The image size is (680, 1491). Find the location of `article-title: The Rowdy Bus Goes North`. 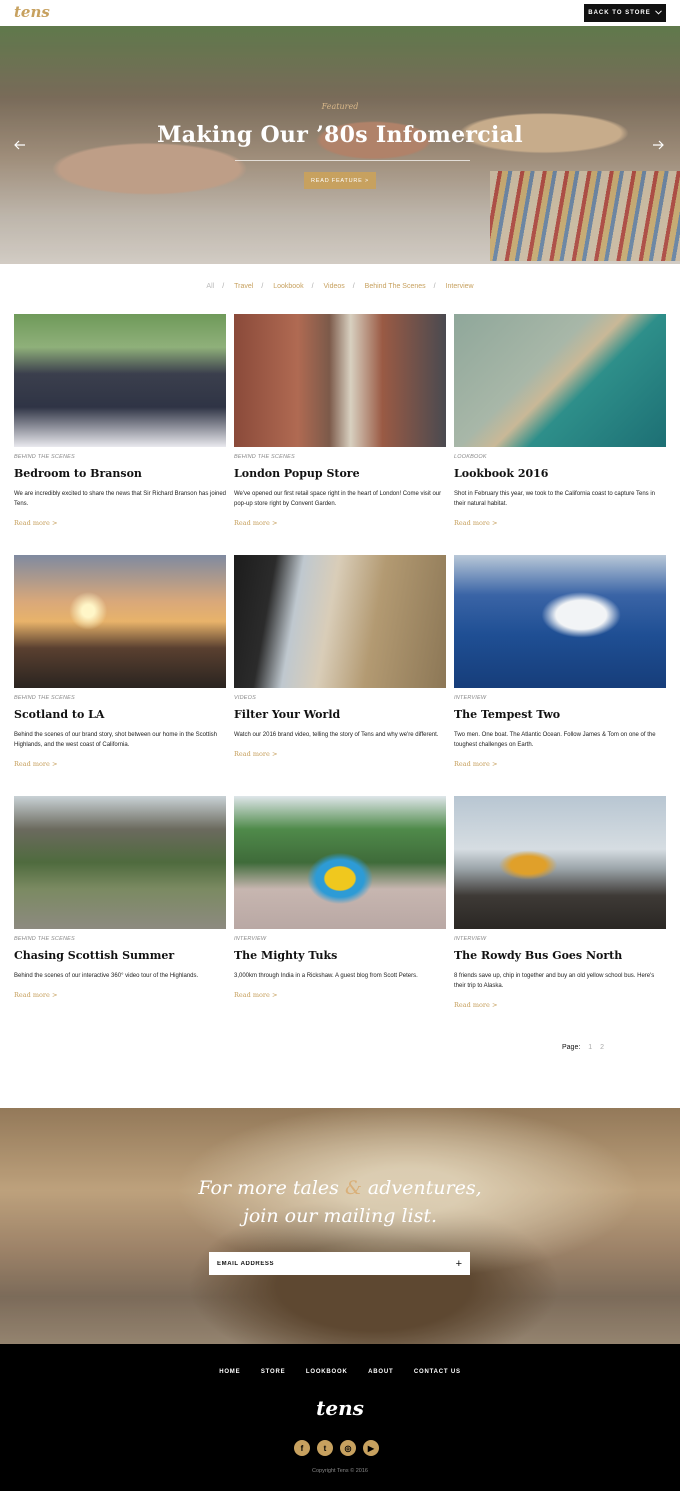

article-title: The Rowdy Bus Goes North is located at coordinates (560, 955).